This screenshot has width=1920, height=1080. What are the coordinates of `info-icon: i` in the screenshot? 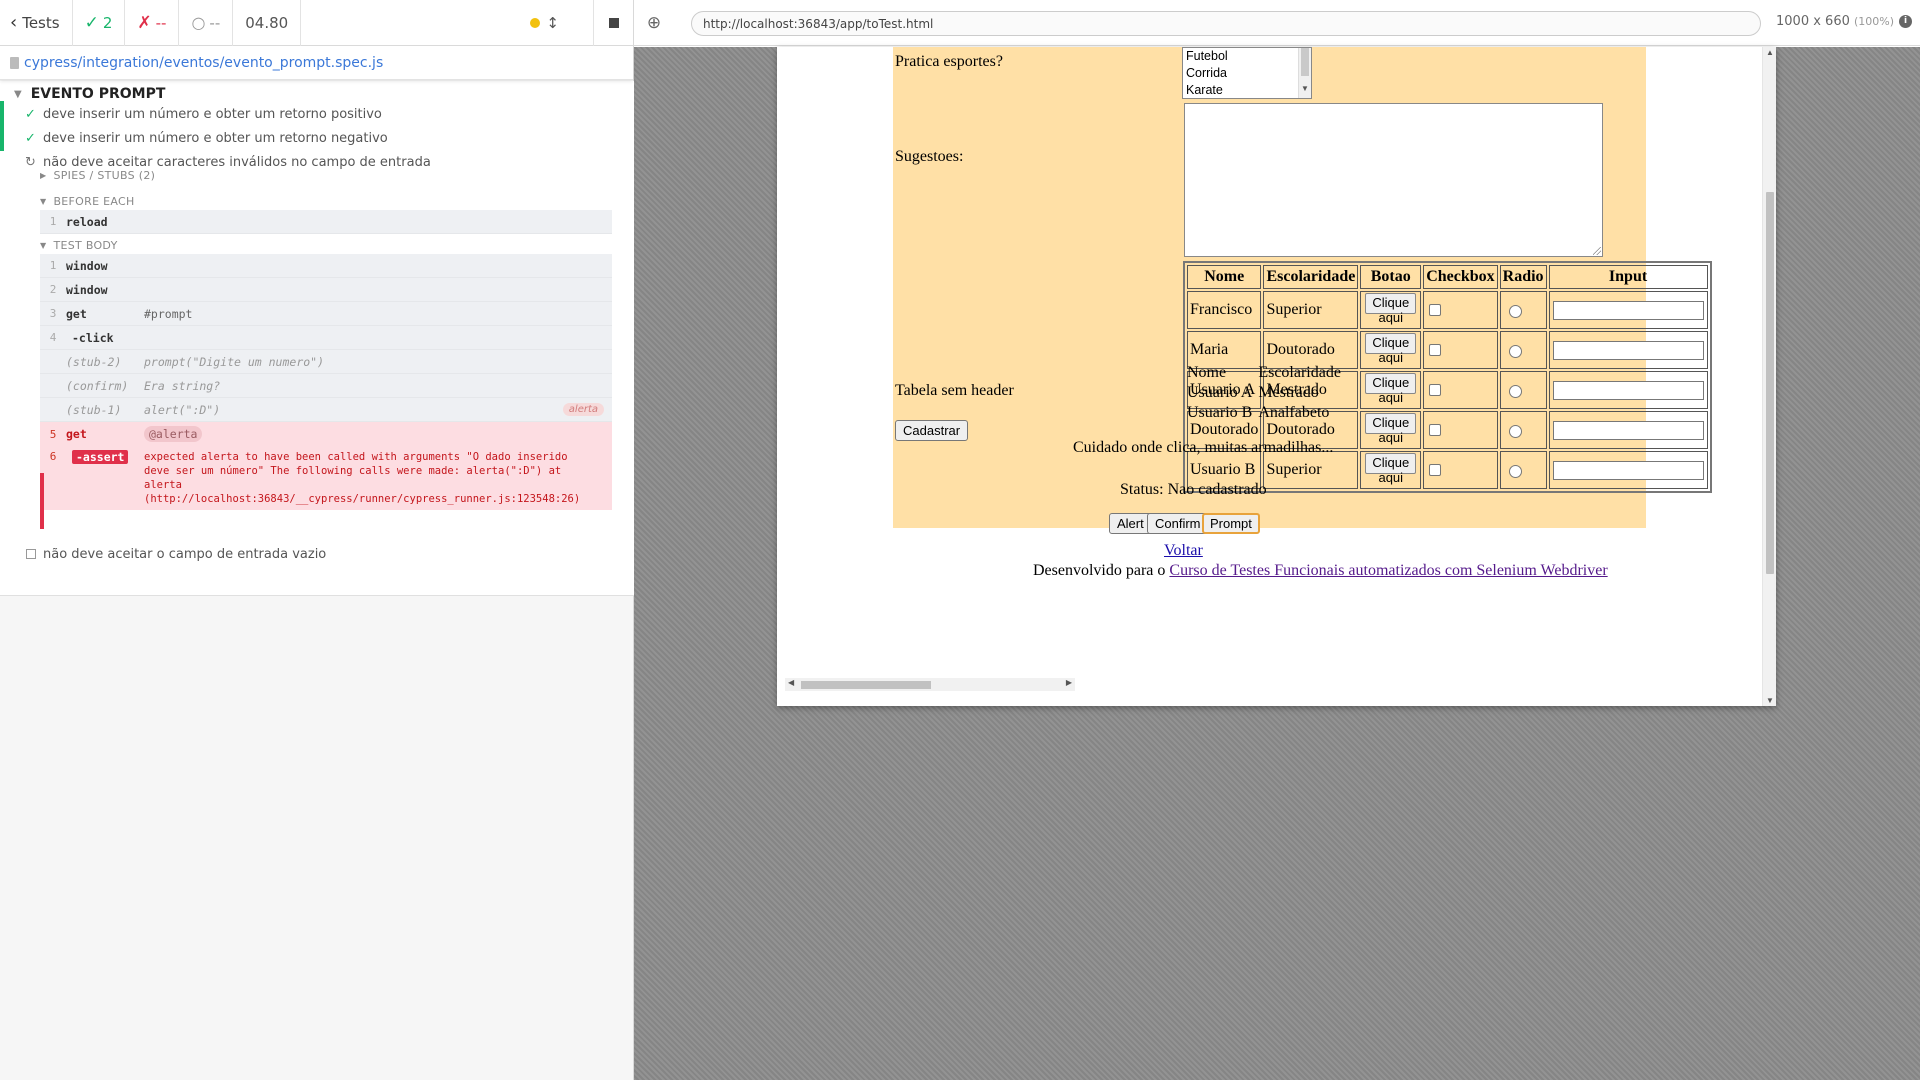 It's located at (1905, 21).